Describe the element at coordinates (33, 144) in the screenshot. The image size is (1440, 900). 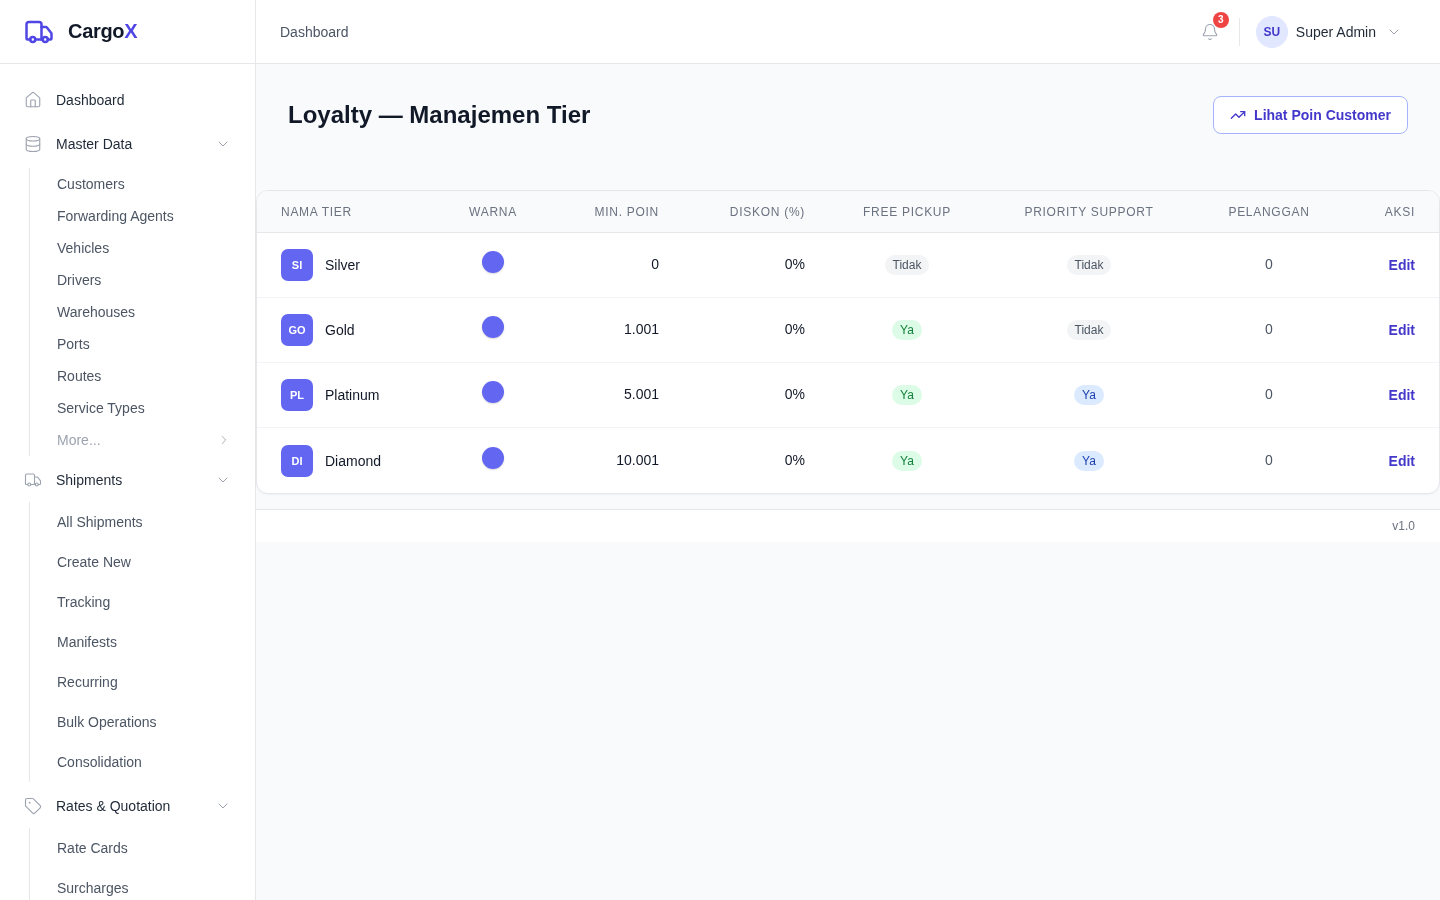
I see `database-icon` at that location.